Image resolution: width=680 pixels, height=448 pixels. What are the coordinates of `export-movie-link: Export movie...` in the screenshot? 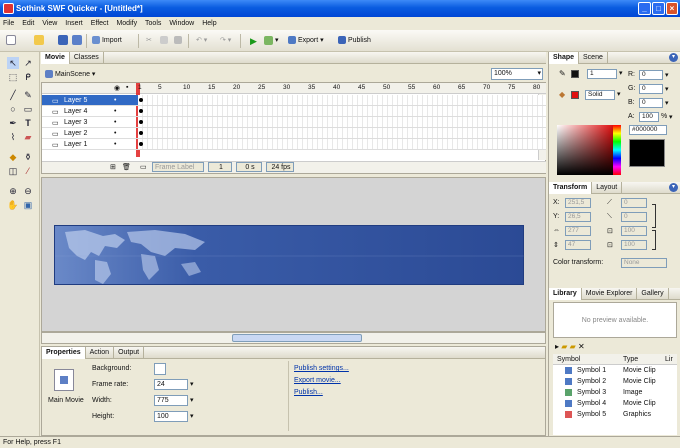 It's located at (317, 380).